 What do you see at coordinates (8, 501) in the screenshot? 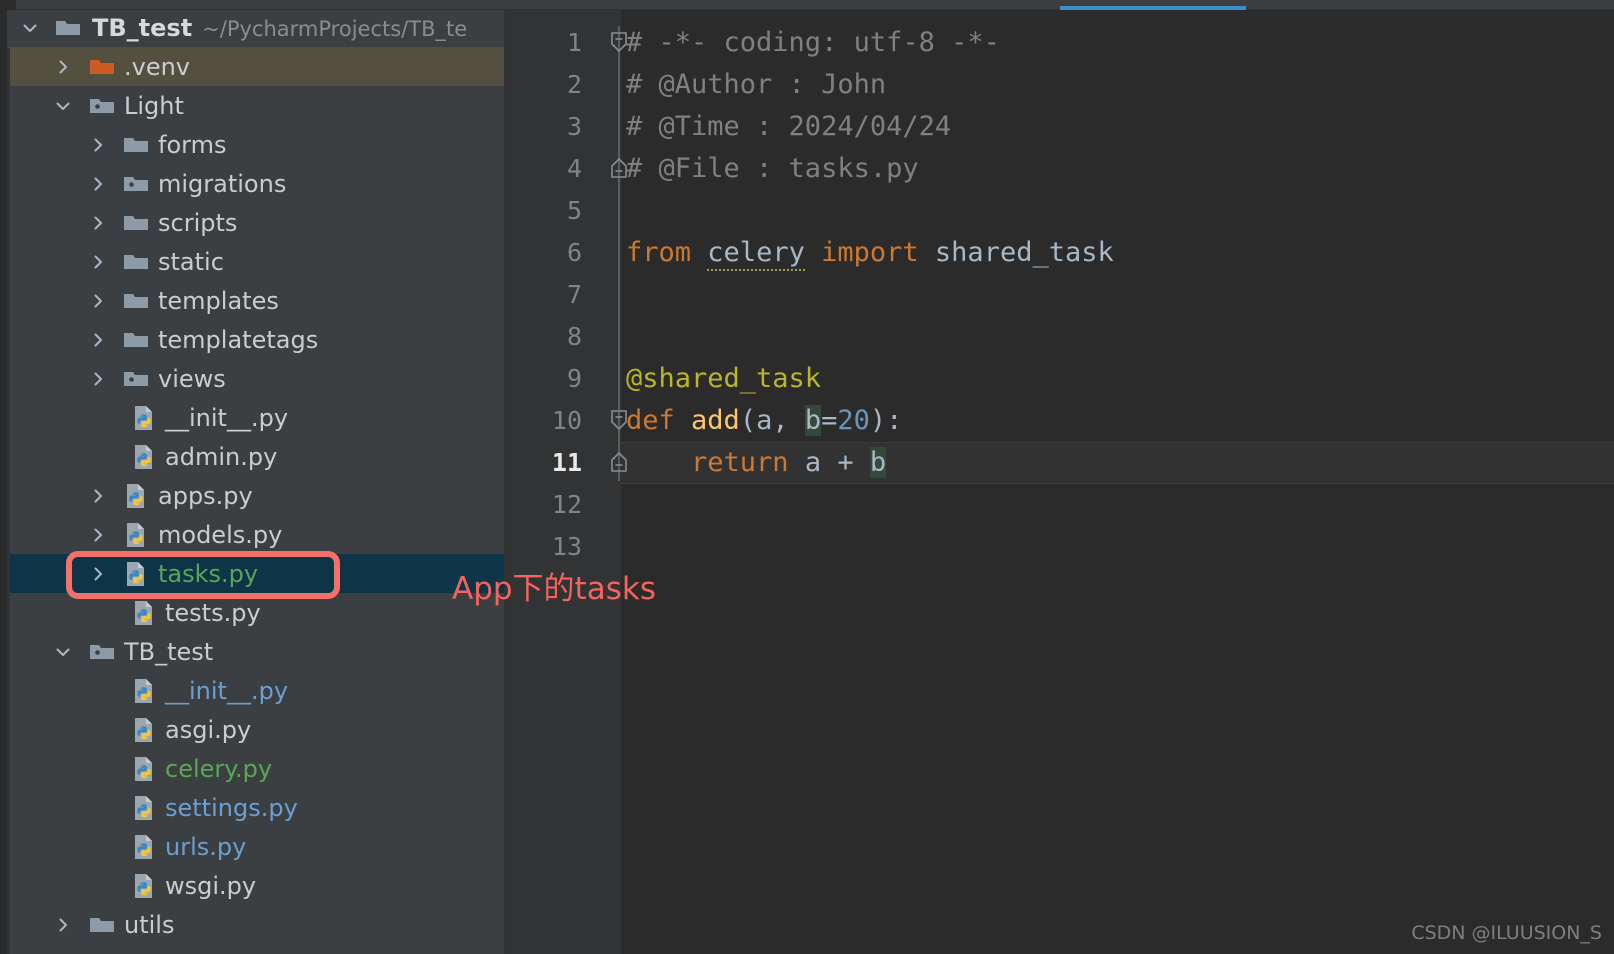
I see `sidebar-scrollbar-track` at bounding box center [8, 501].